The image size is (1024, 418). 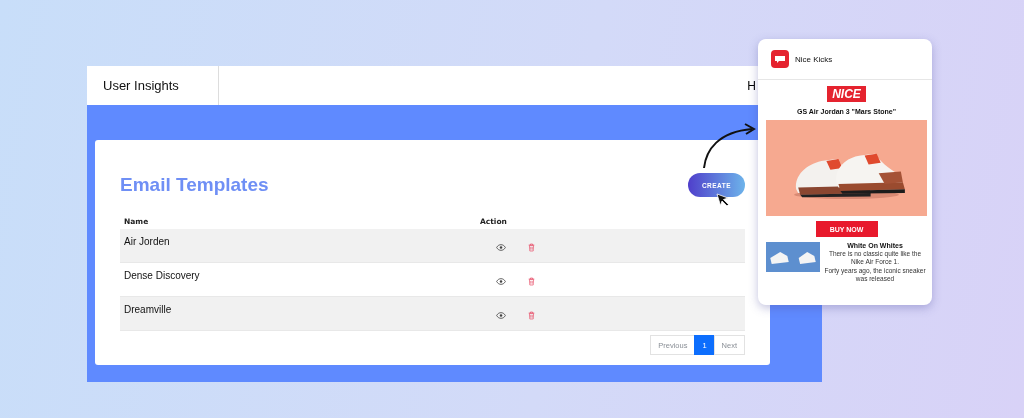 What do you see at coordinates (729, 146) in the screenshot?
I see `curved-arrow` at bounding box center [729, 146].